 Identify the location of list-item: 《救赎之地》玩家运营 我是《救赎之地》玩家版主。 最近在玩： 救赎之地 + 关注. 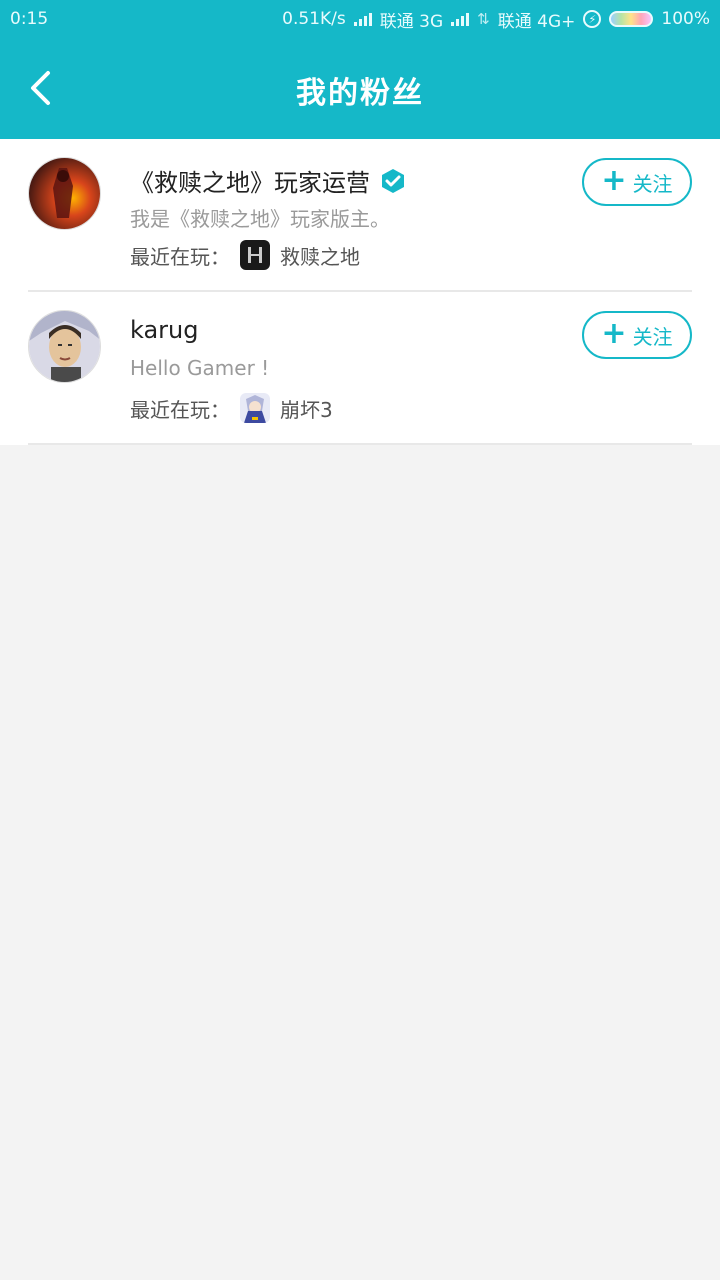
(360, 215).